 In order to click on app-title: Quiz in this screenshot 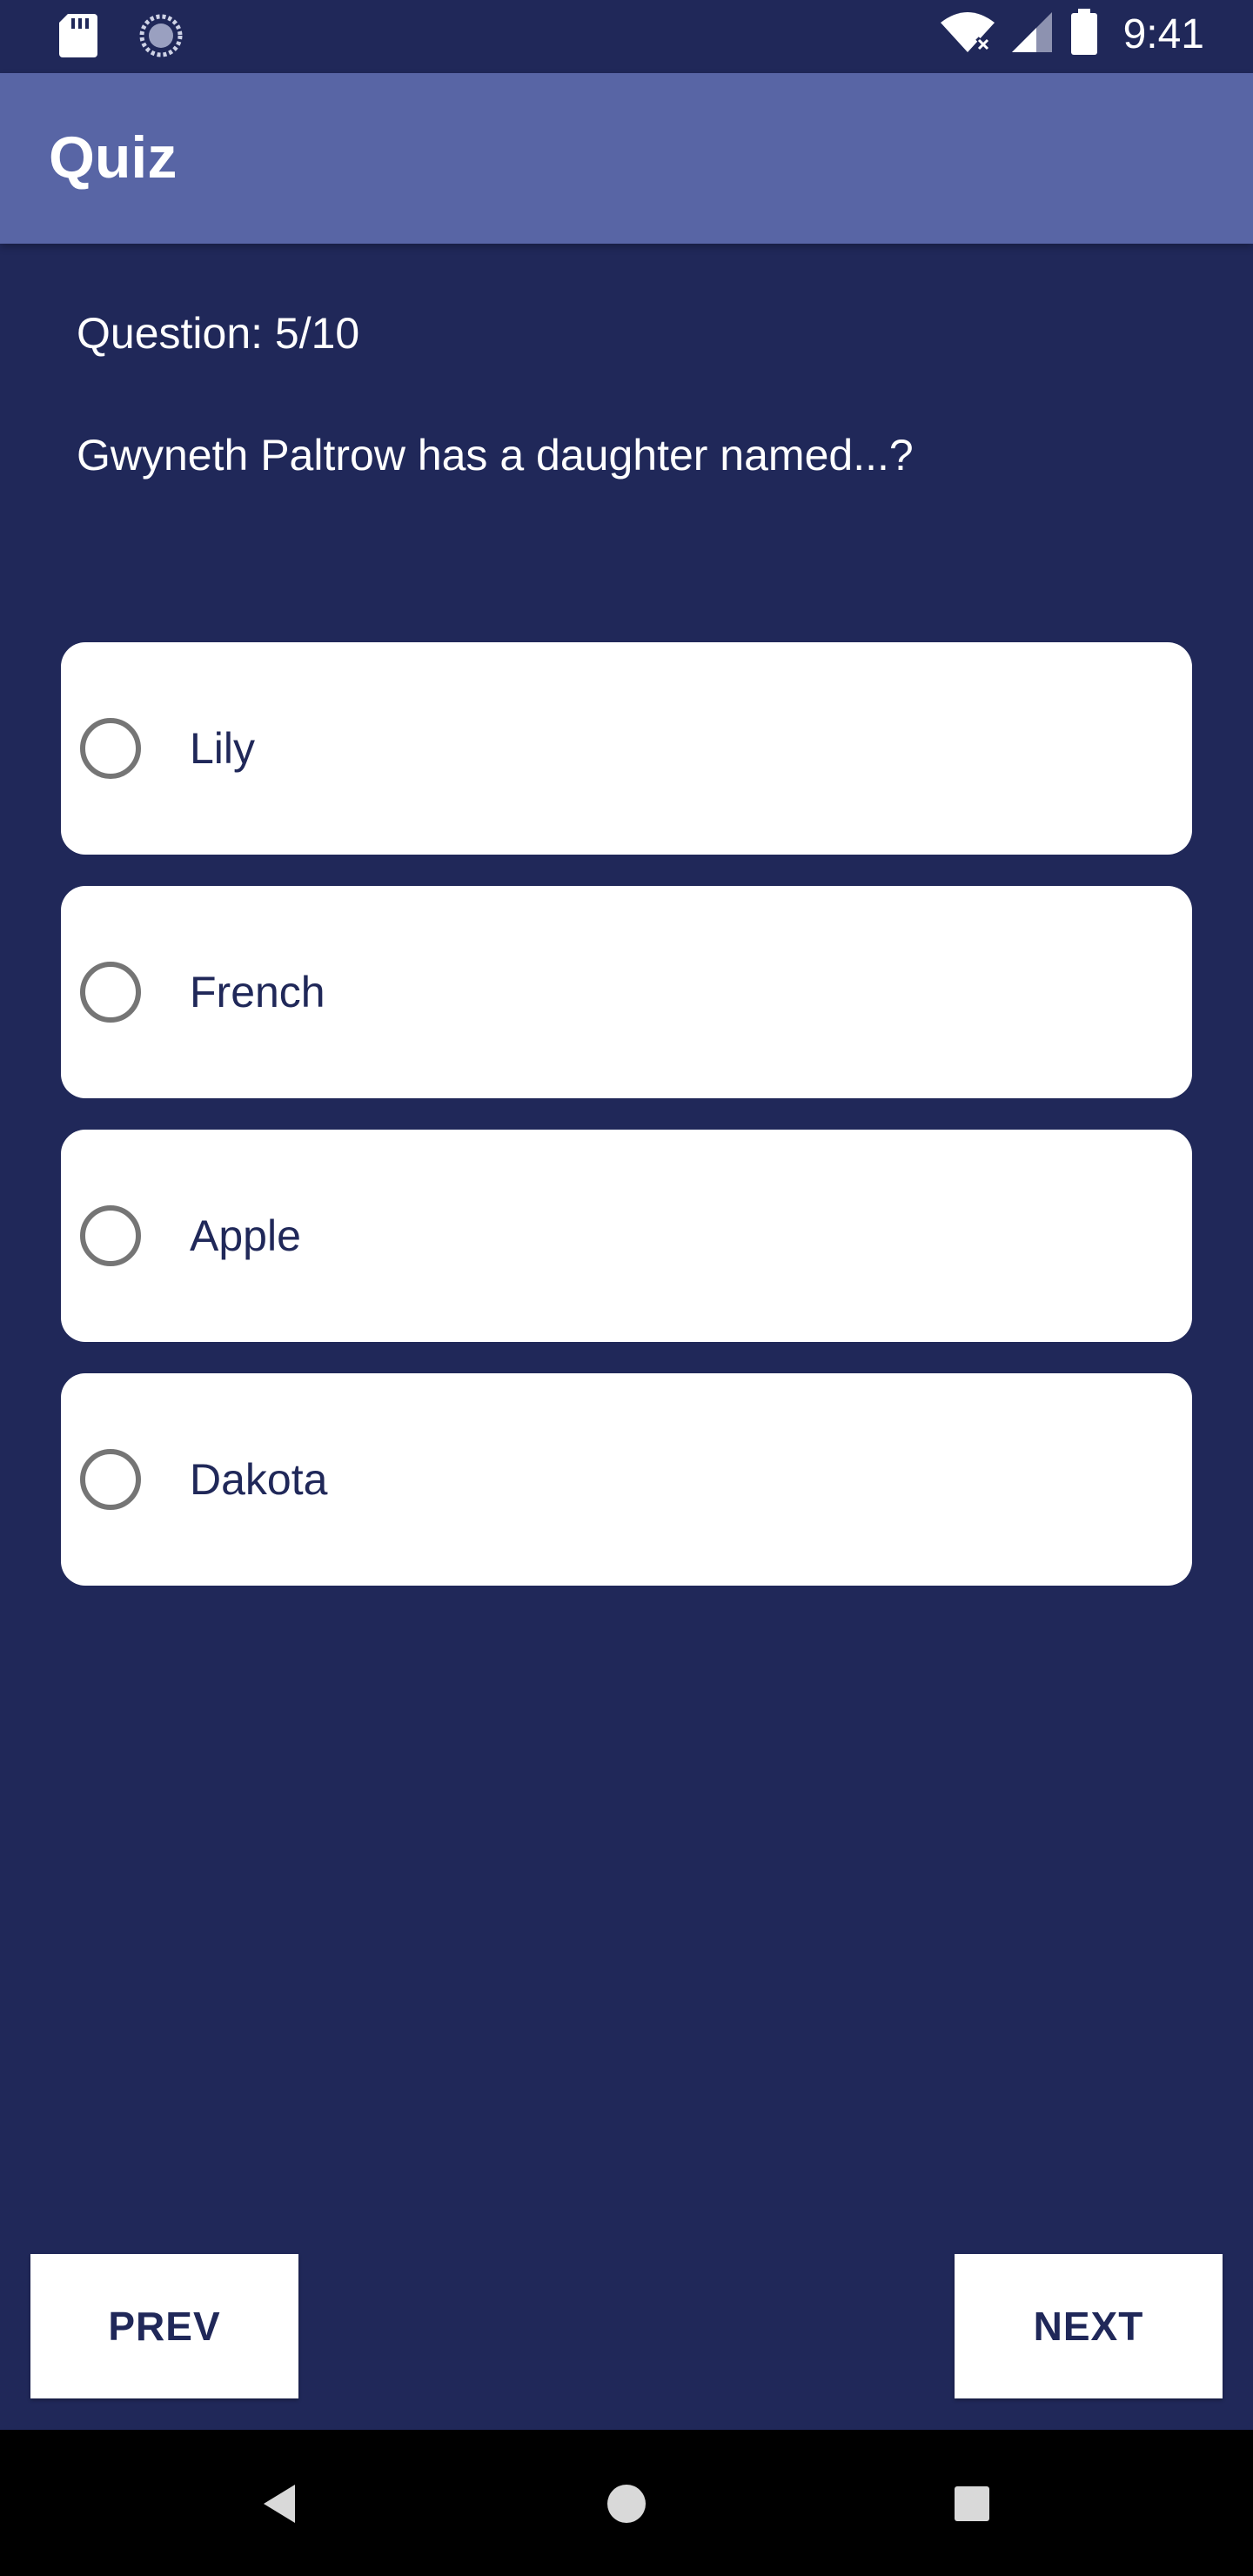, I will do `click(113, 157)`.